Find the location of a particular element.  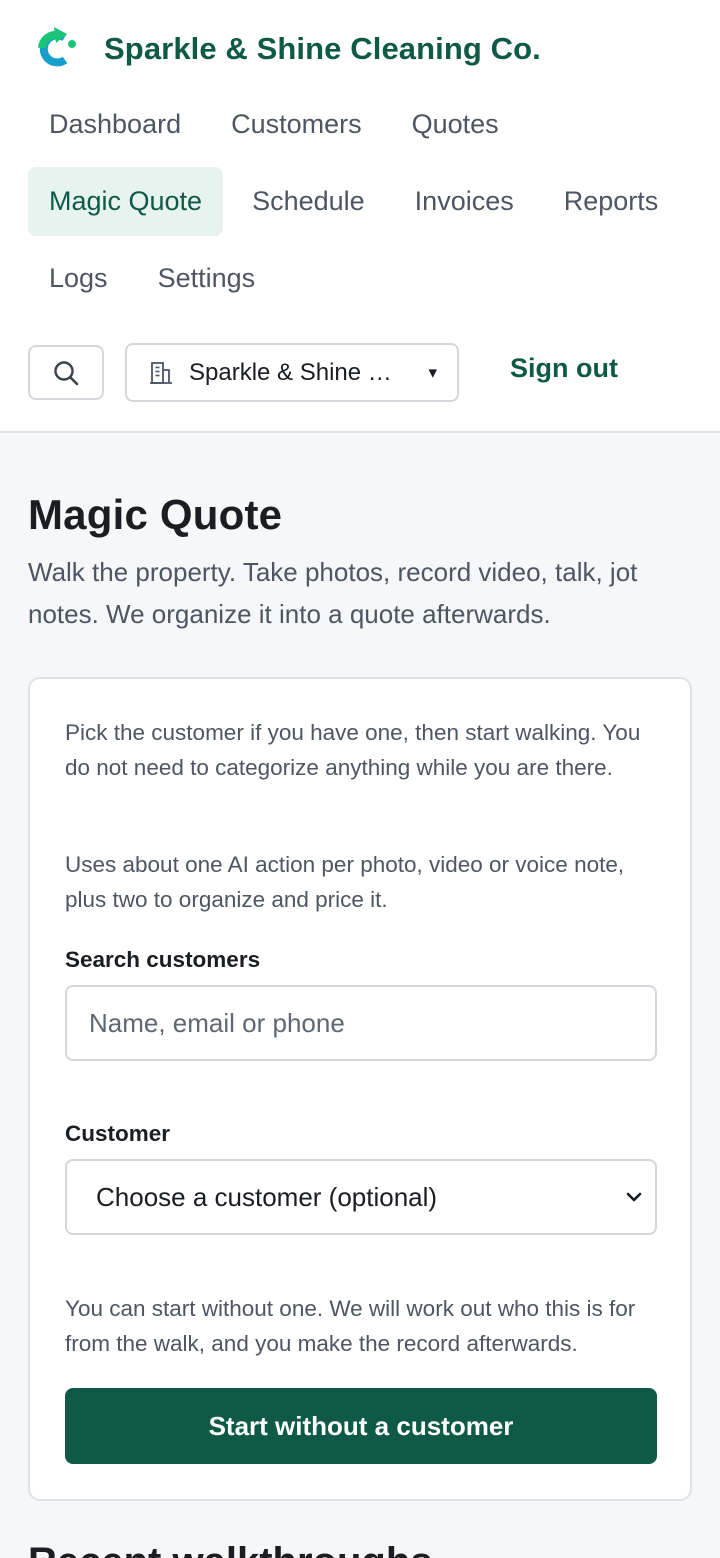

chevron-down-icon is located at coordinates (634, 1197).